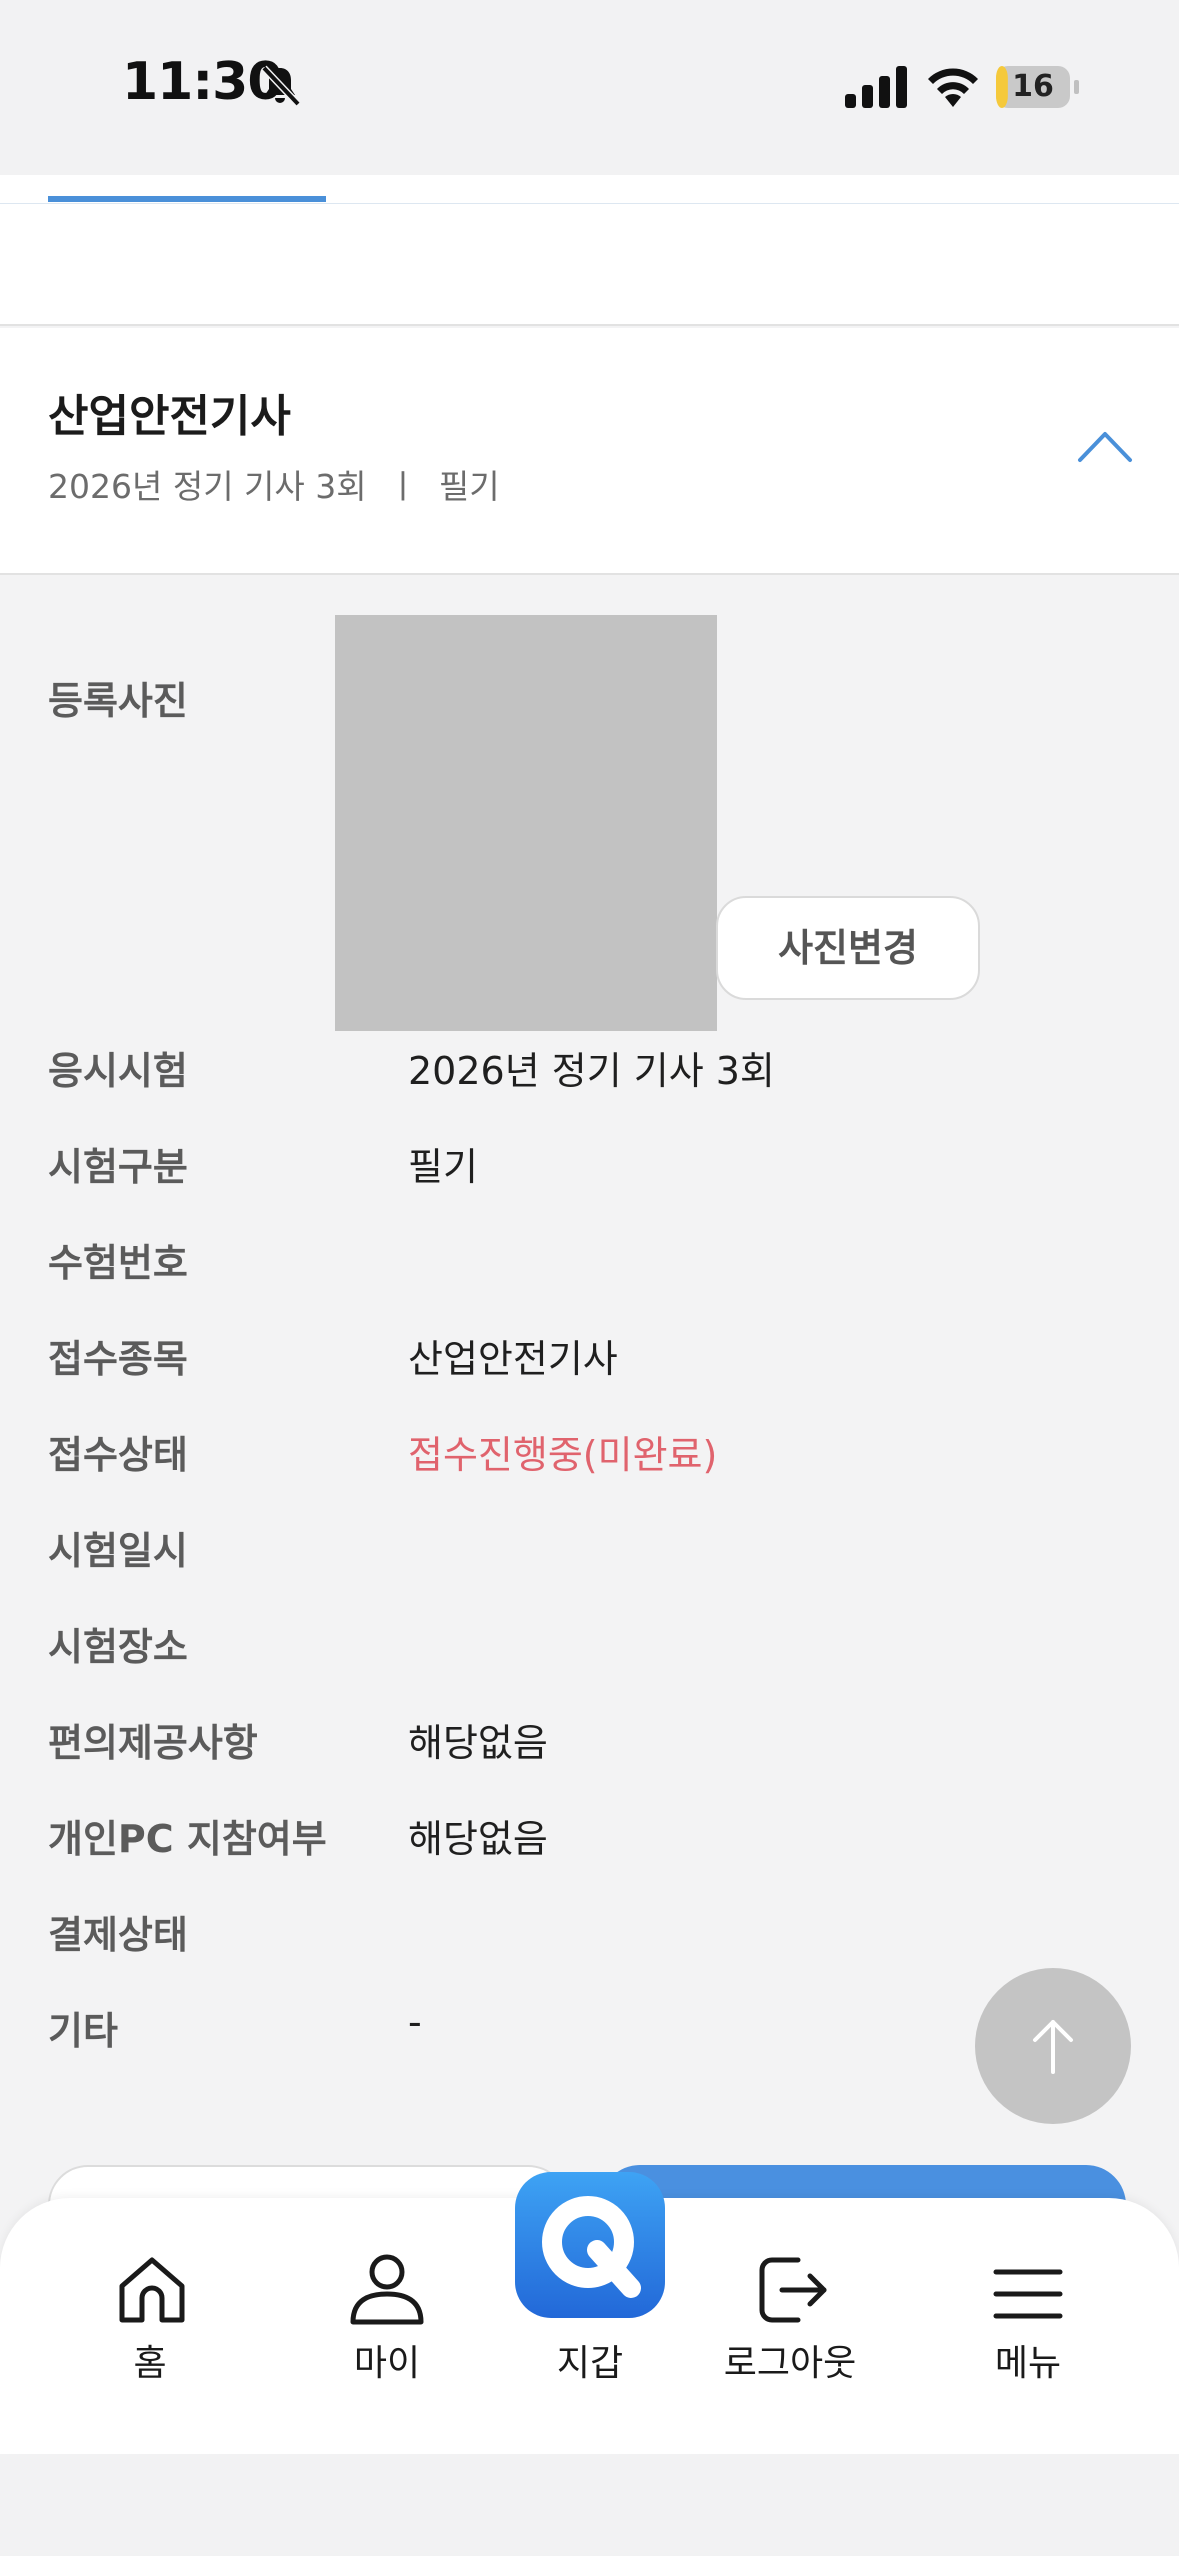 The image size is (1179, 2556). What do you see at coordinates (118, 1167) in the screenshot?
I see `row-label-exam-type: 시험구분` at bounding box center [118, 1167].